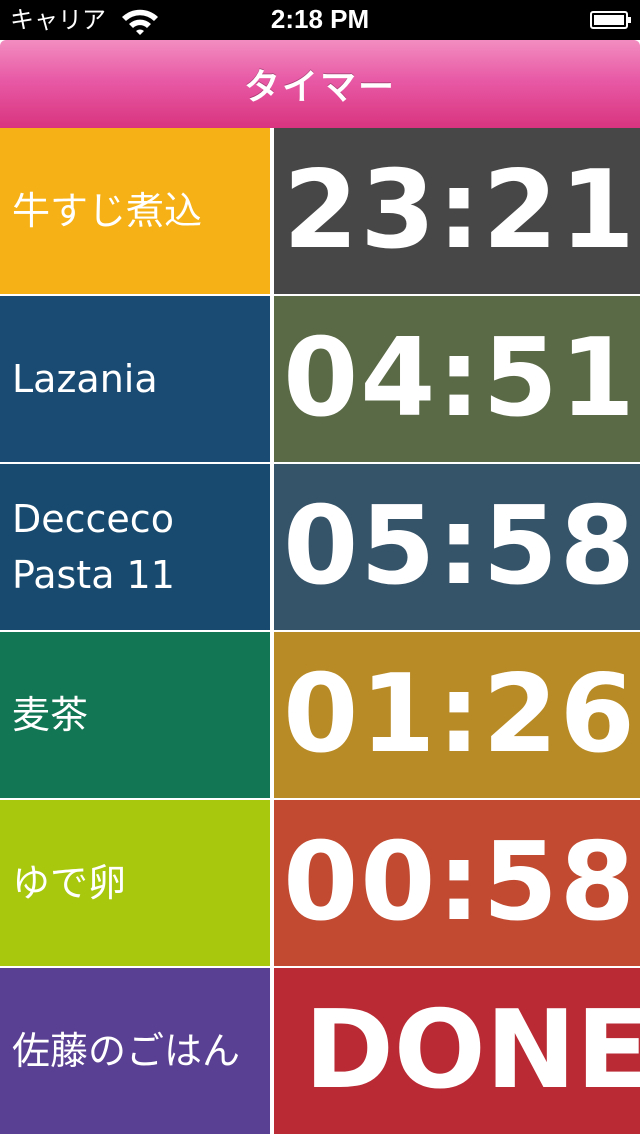 The height and width of the screenshot is (1136, 640). I want to click on timer-name: Lazania, so click(85, 379).